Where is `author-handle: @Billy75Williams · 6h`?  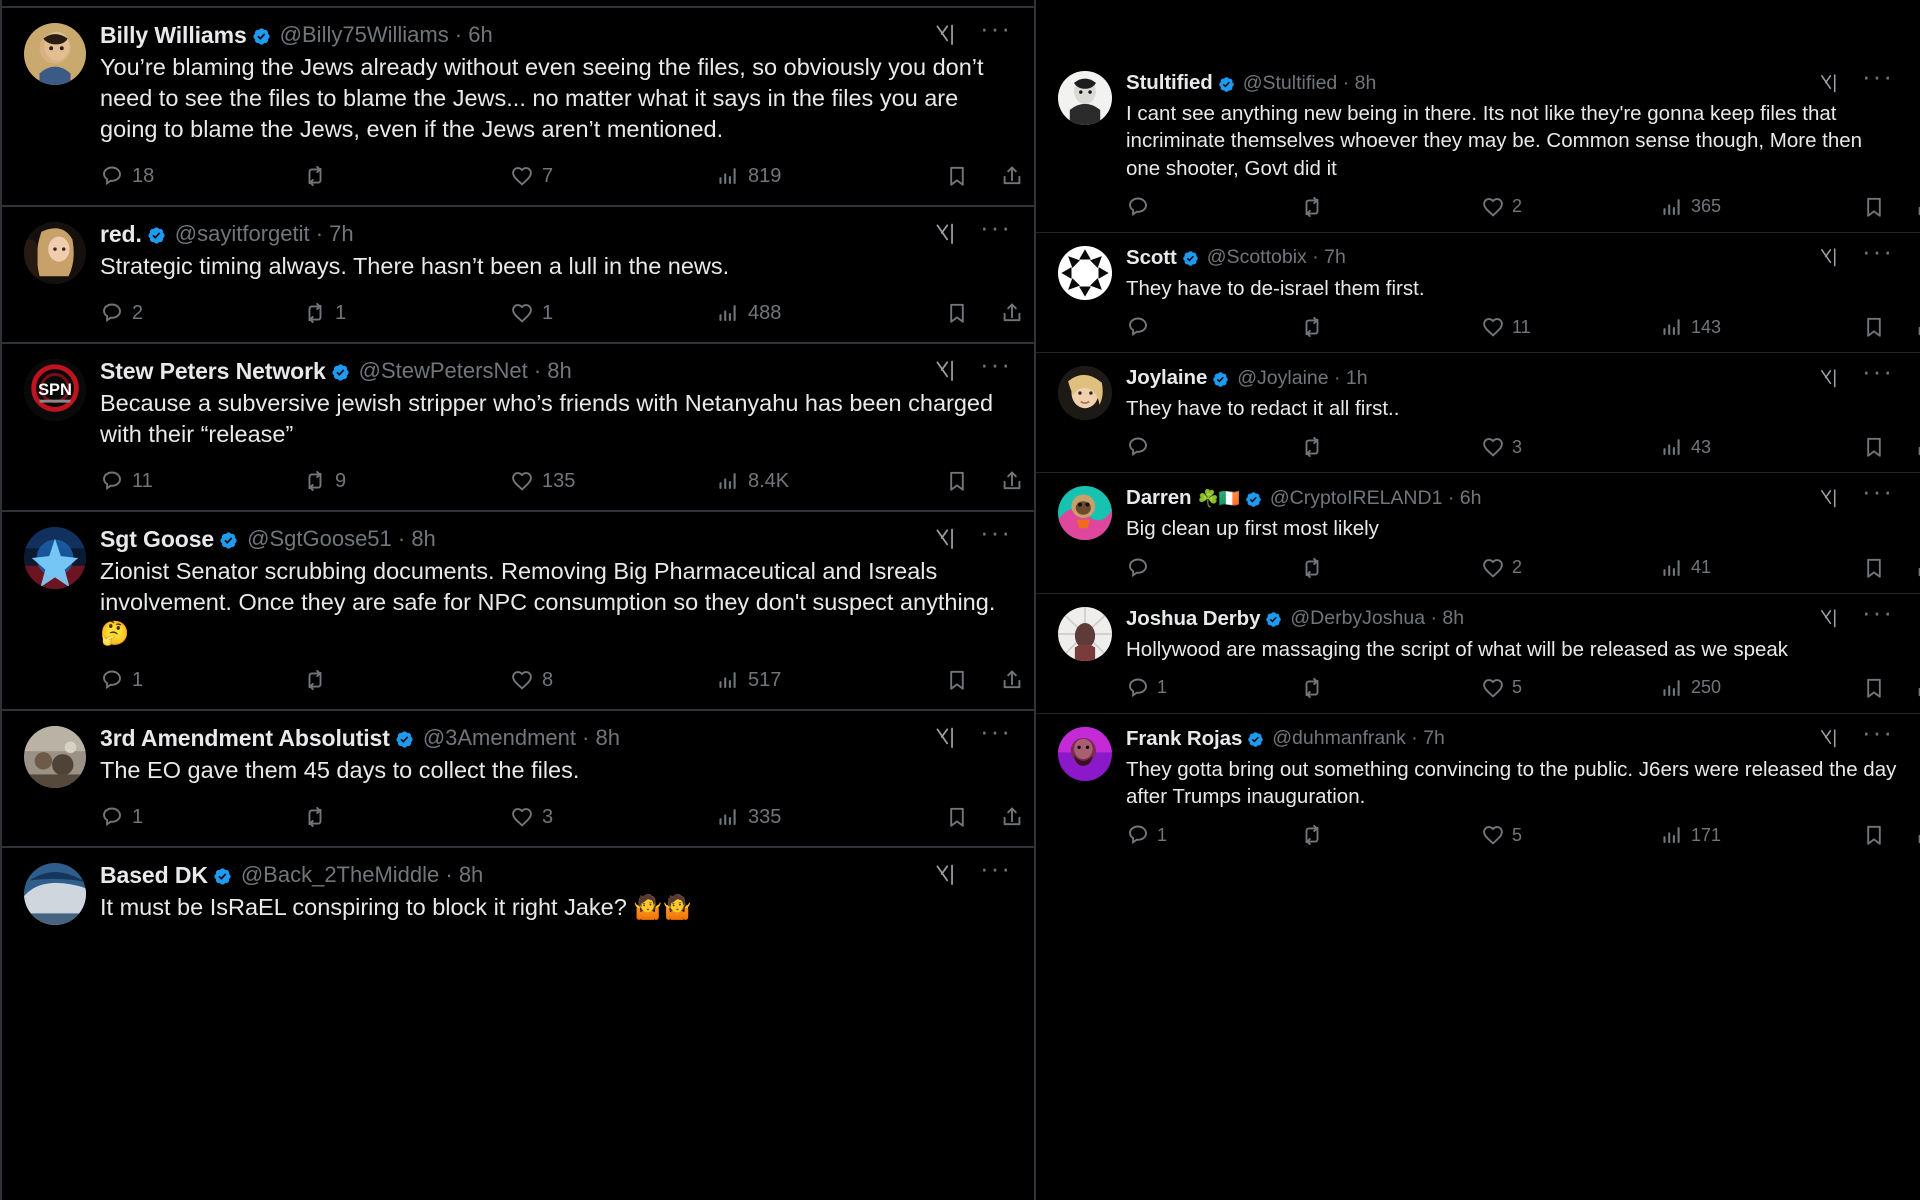
author-handle: @Billy75Williams · 6h is located at coordinates (386, 35).